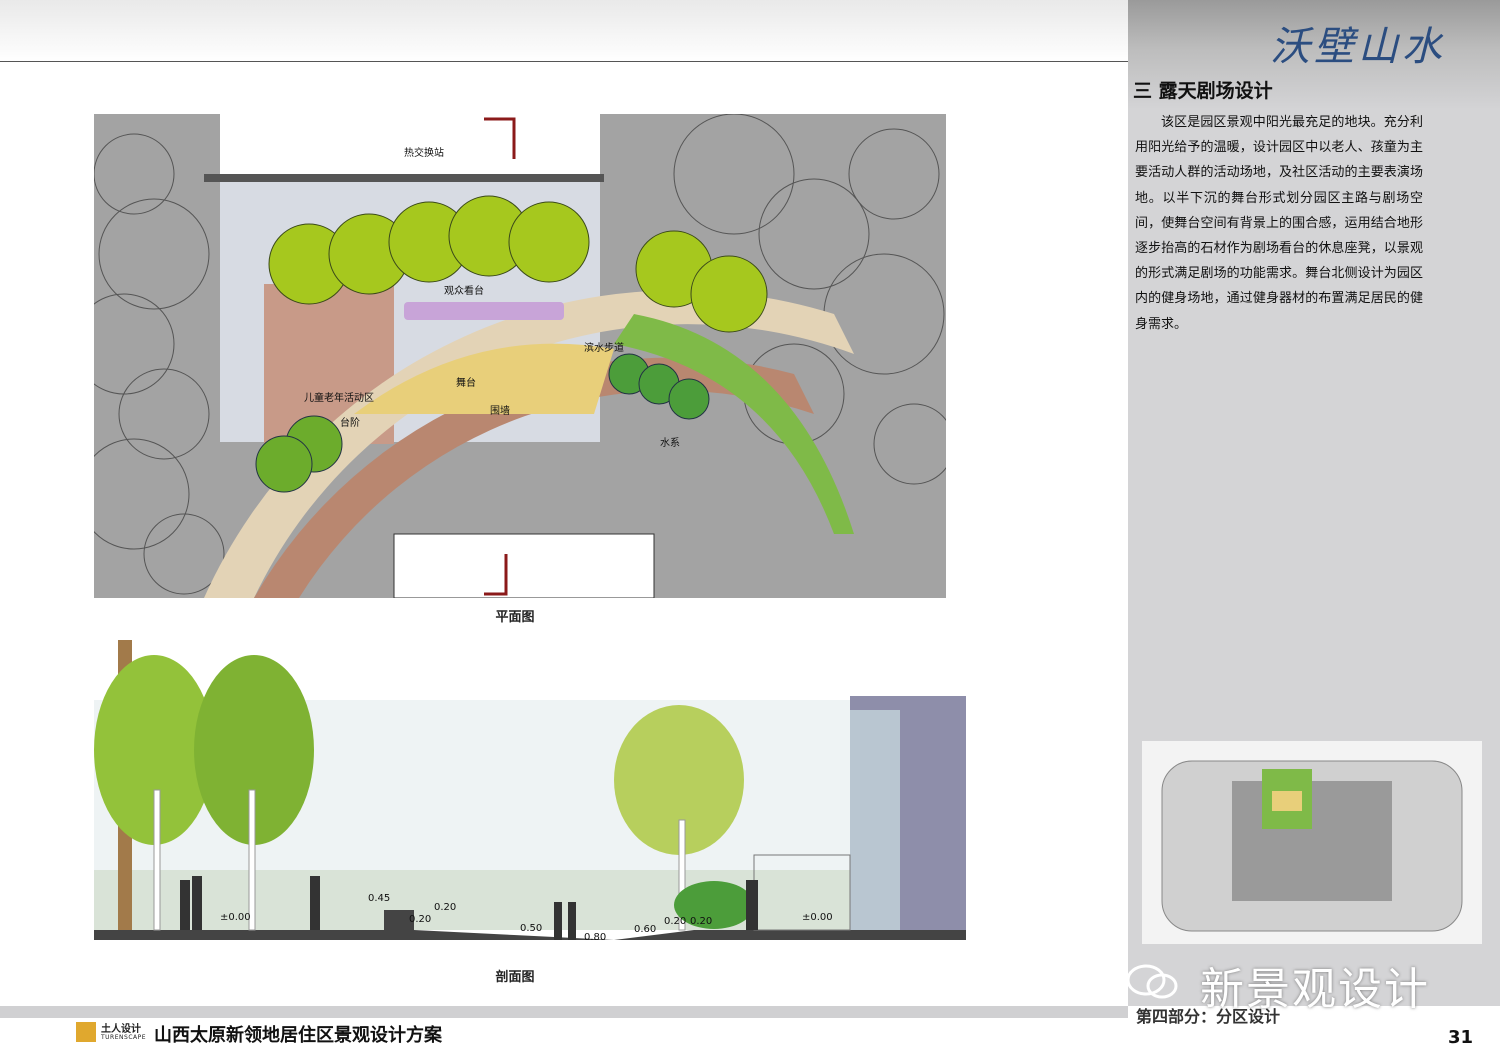 The image size is (1500, 1061). I want to click on wechat-icon, so click(1154, 982).